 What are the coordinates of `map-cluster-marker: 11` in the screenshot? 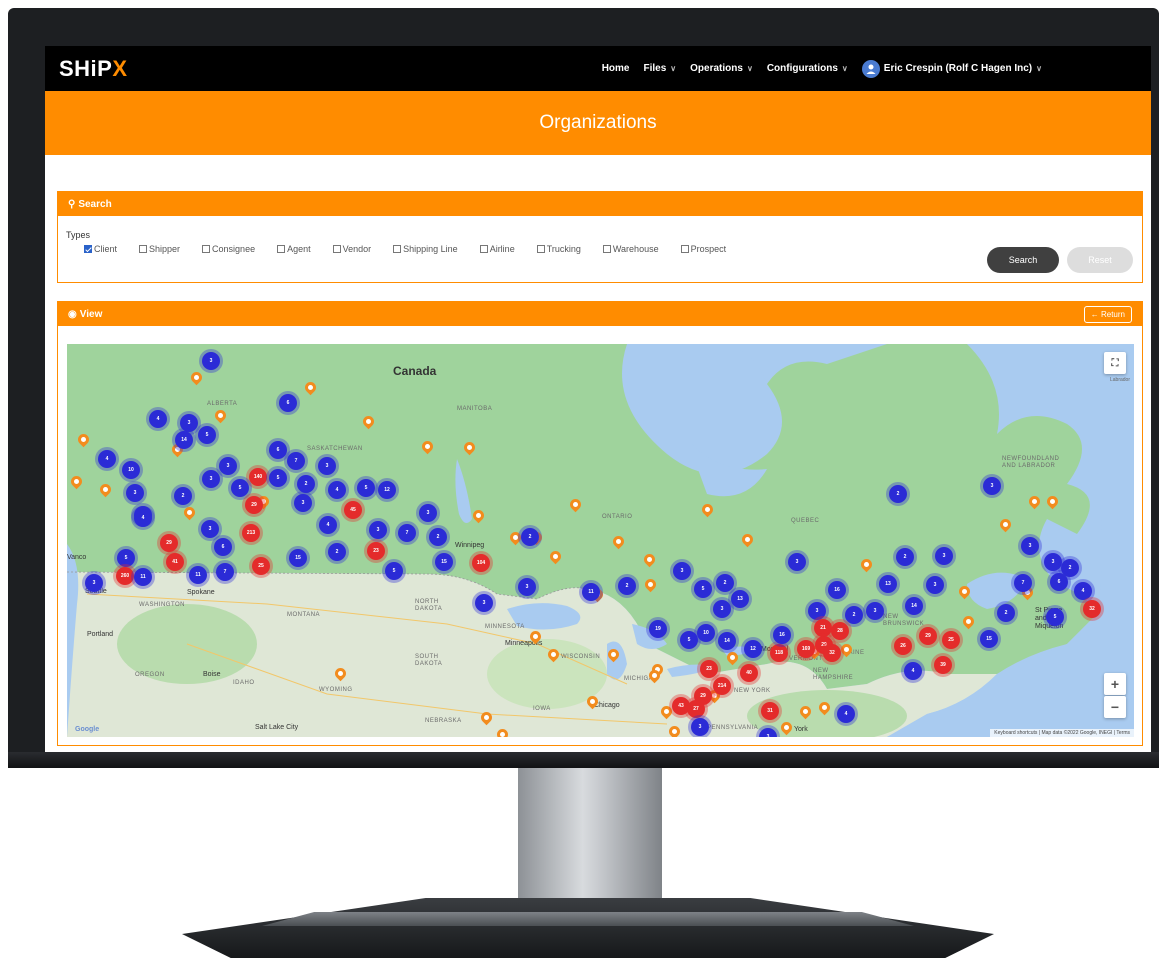 It's located at (591, 592).